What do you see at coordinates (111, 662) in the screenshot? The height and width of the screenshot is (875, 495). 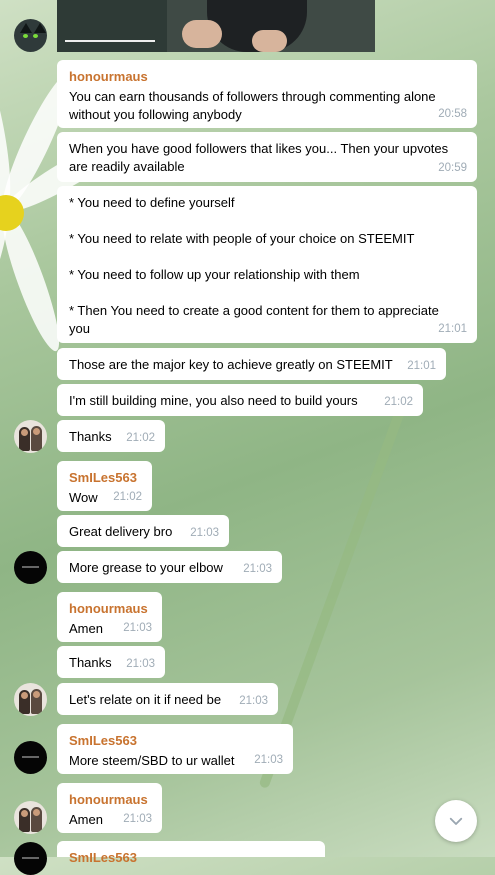 I see `message-bubble: Thanks 21:03` at bounding box center [111, 662].